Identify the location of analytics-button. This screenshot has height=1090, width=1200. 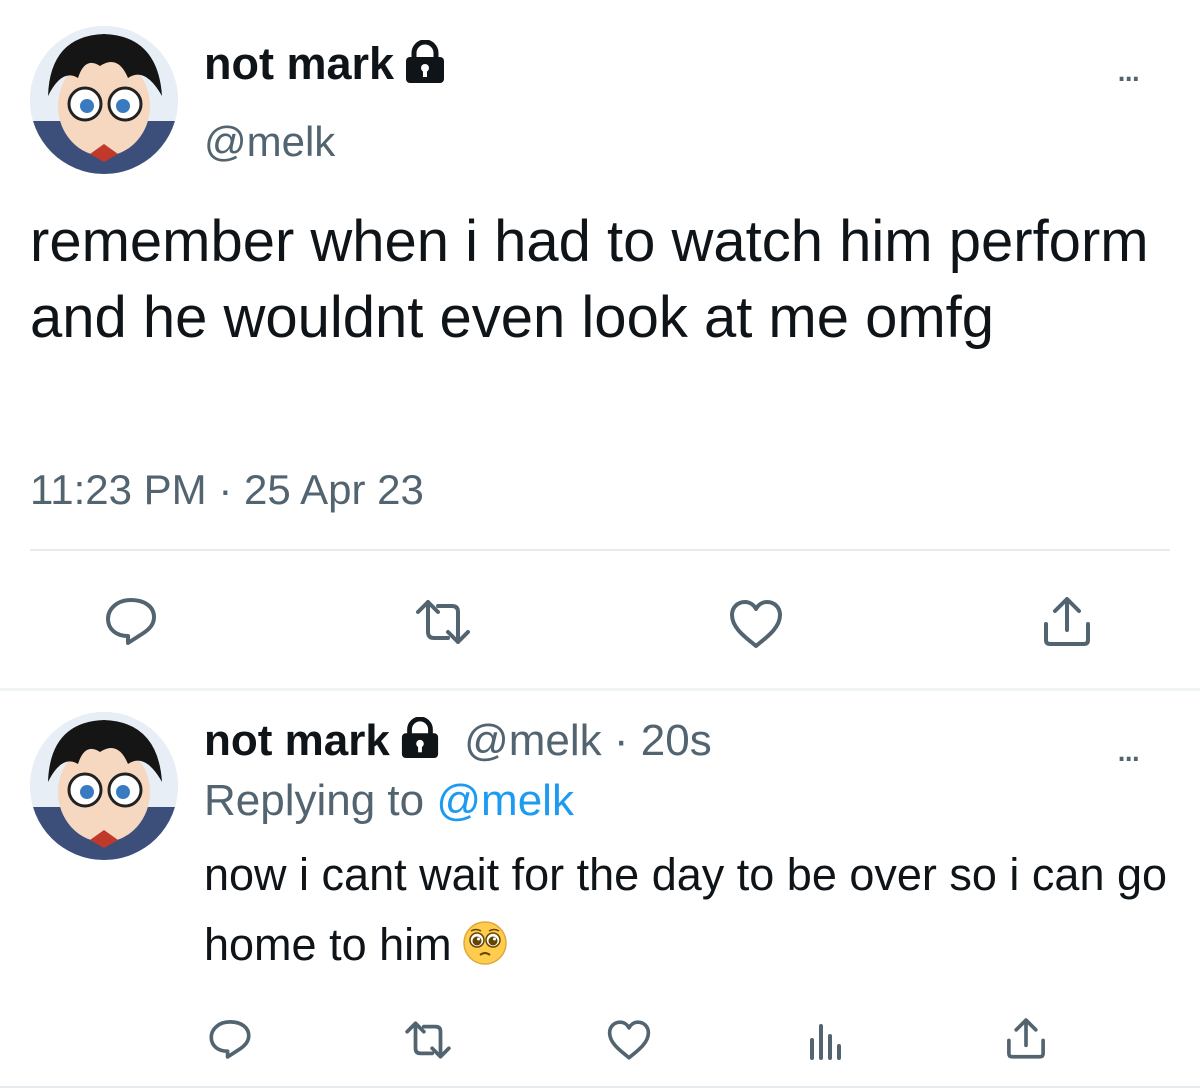
(826, 1041).